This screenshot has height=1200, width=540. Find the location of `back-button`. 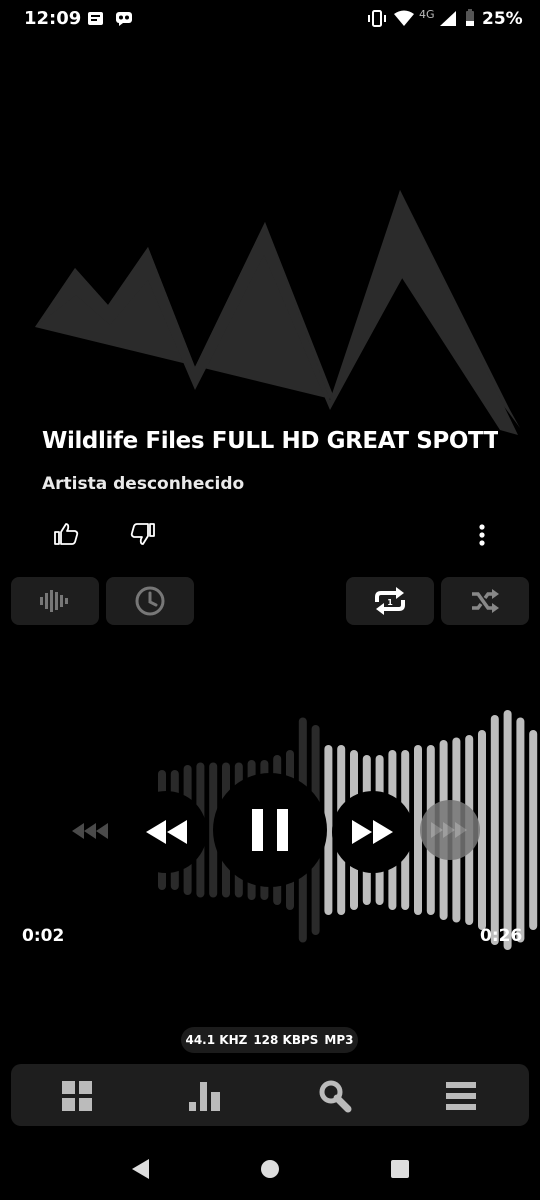

back-button is located at coordinates (140, 1169).